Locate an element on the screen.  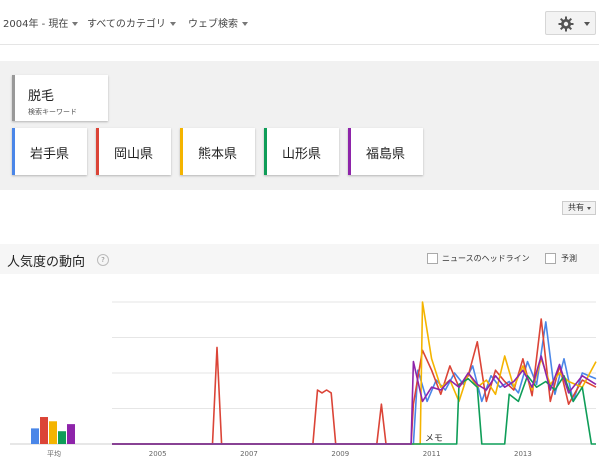
share-label: 共有 is located at coordinates (576, 207).